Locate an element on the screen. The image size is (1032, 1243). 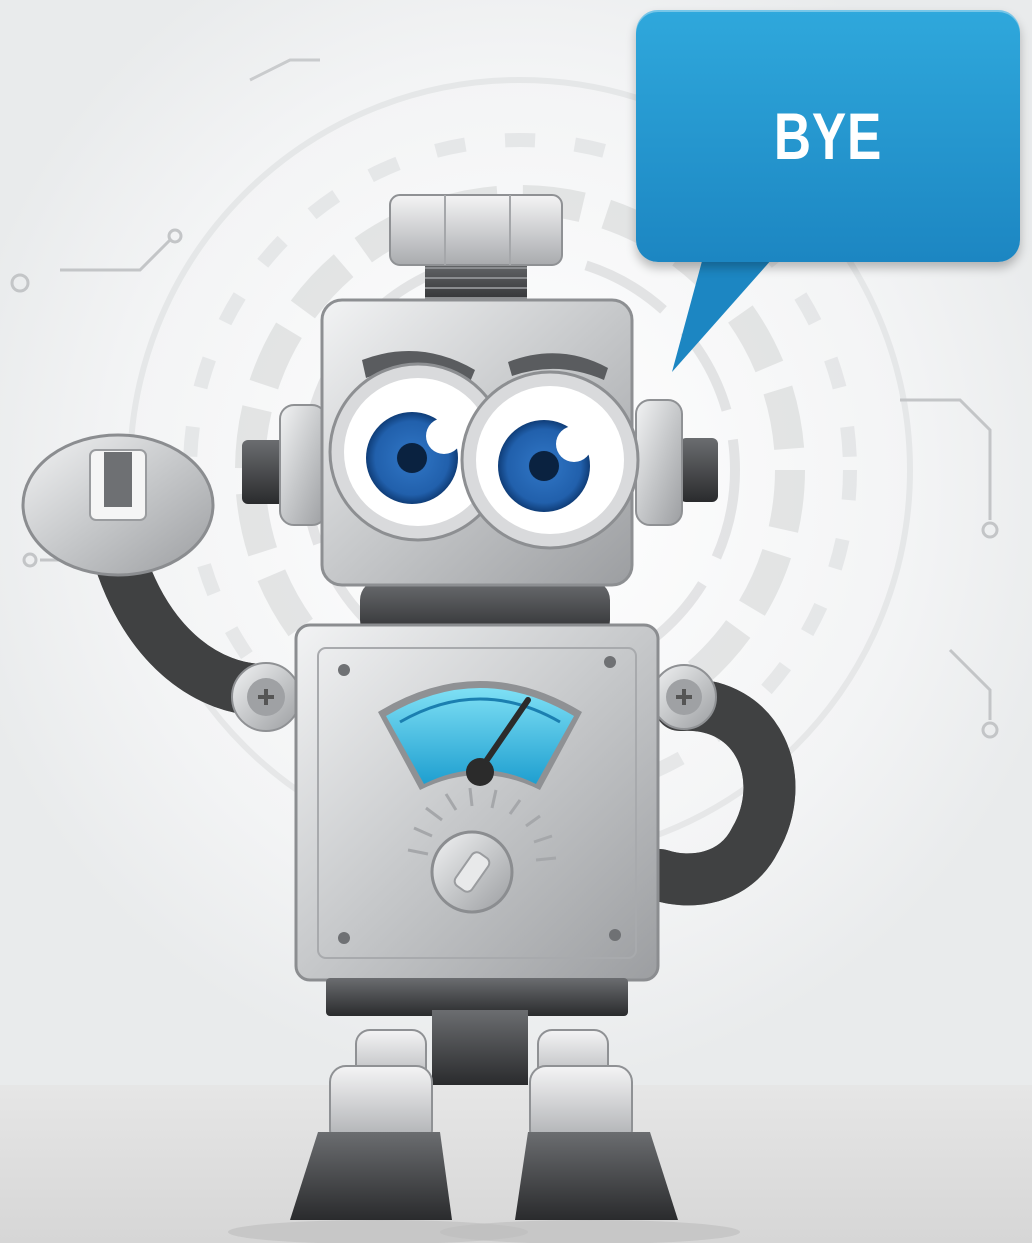
right-eye is located at coordinates (550, 460).